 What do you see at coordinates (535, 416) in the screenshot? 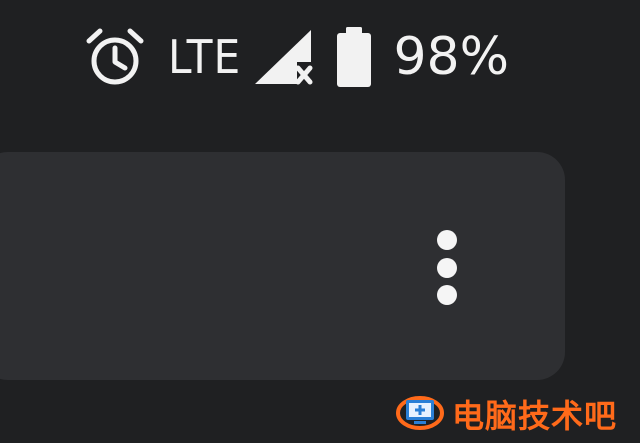
I see `watermark-text: 电脑技术吧` at bounding box center [535, 416].